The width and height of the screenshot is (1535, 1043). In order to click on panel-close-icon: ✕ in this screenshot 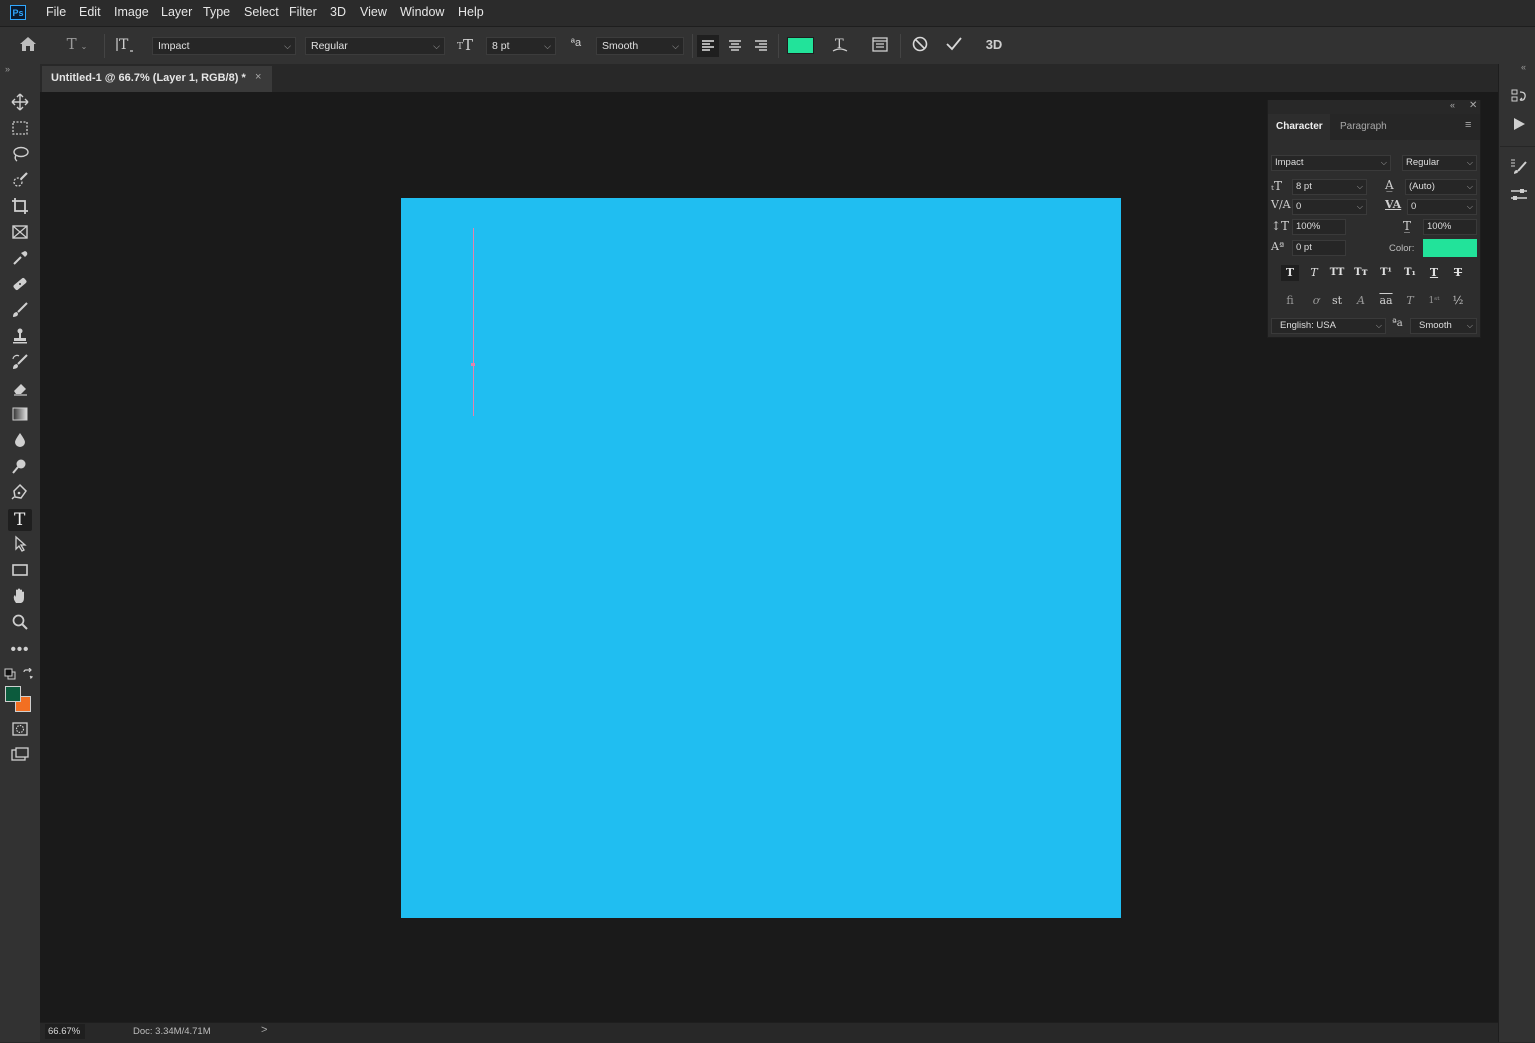, I will do `click(1473, 105)`.